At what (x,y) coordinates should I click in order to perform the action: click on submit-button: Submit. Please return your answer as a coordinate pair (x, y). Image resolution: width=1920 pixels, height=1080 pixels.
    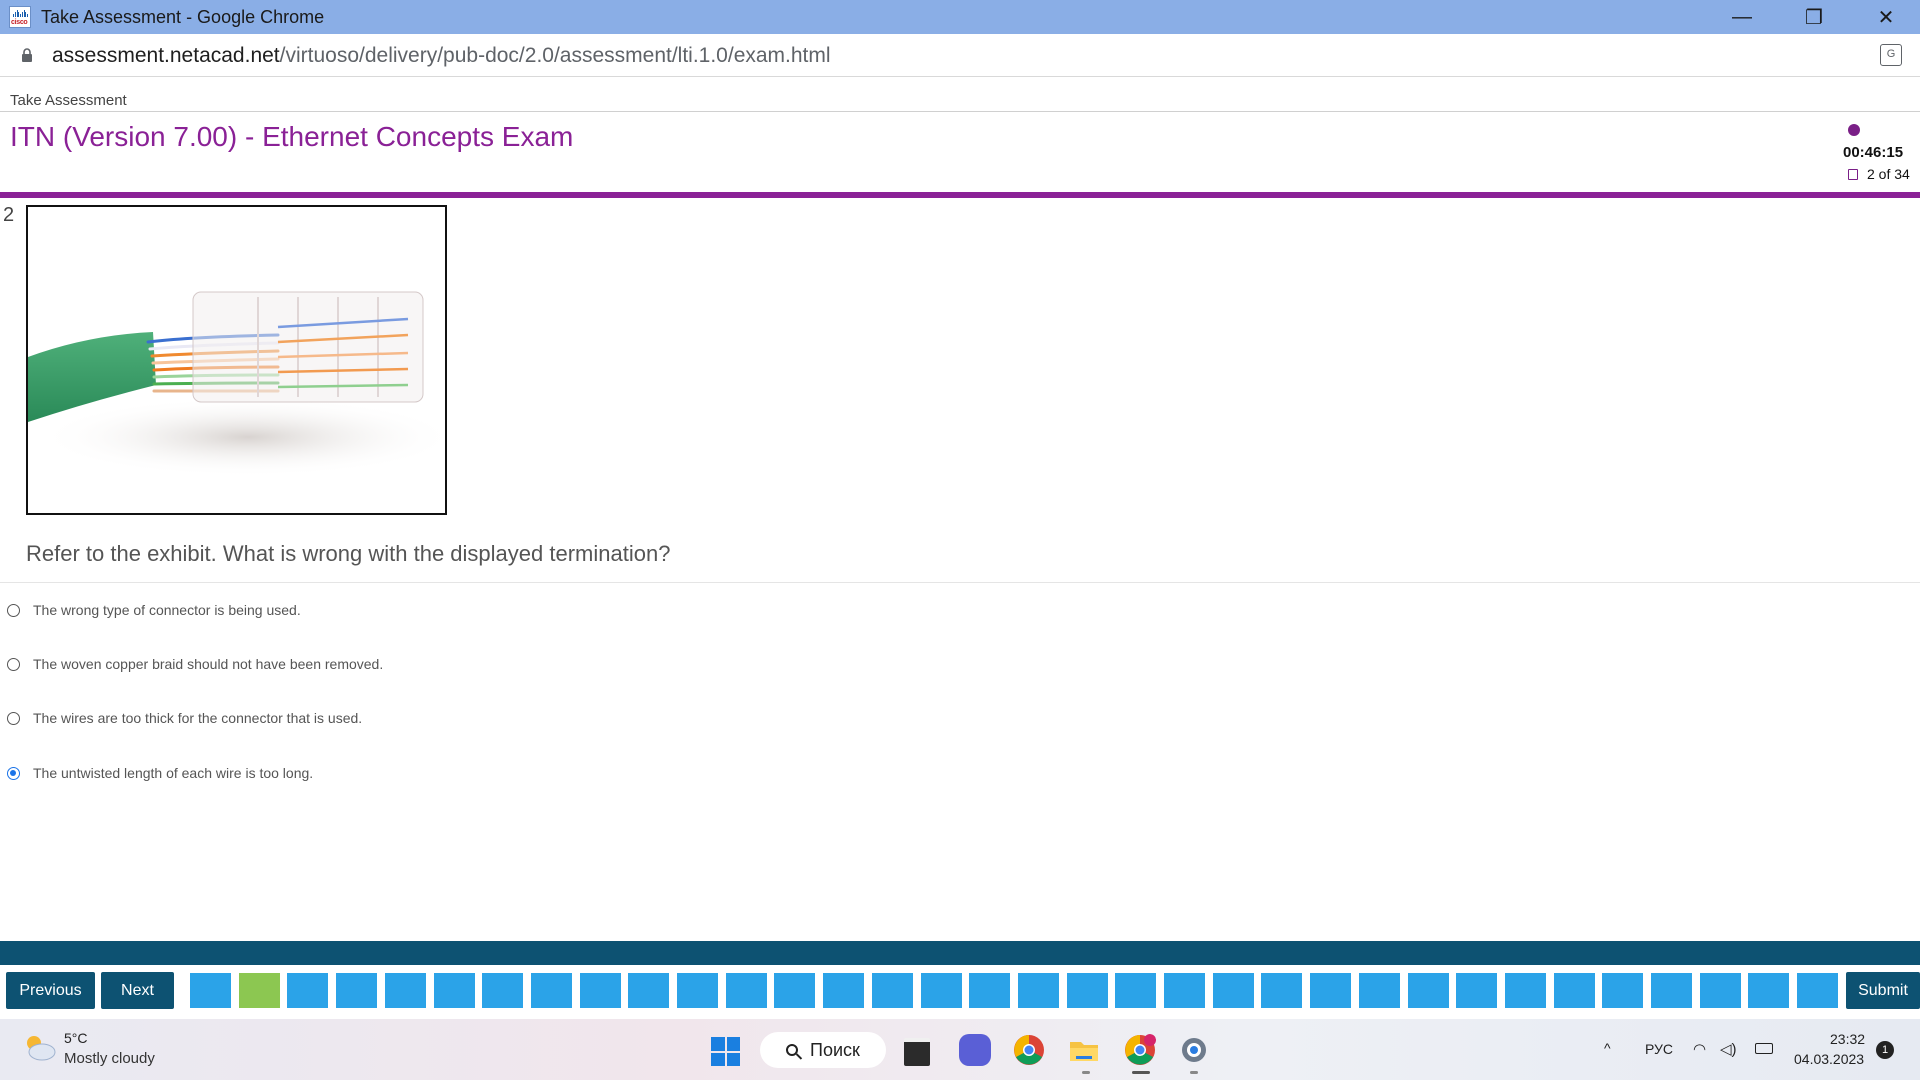
    Looking at the image, I should click on (1883, 990).